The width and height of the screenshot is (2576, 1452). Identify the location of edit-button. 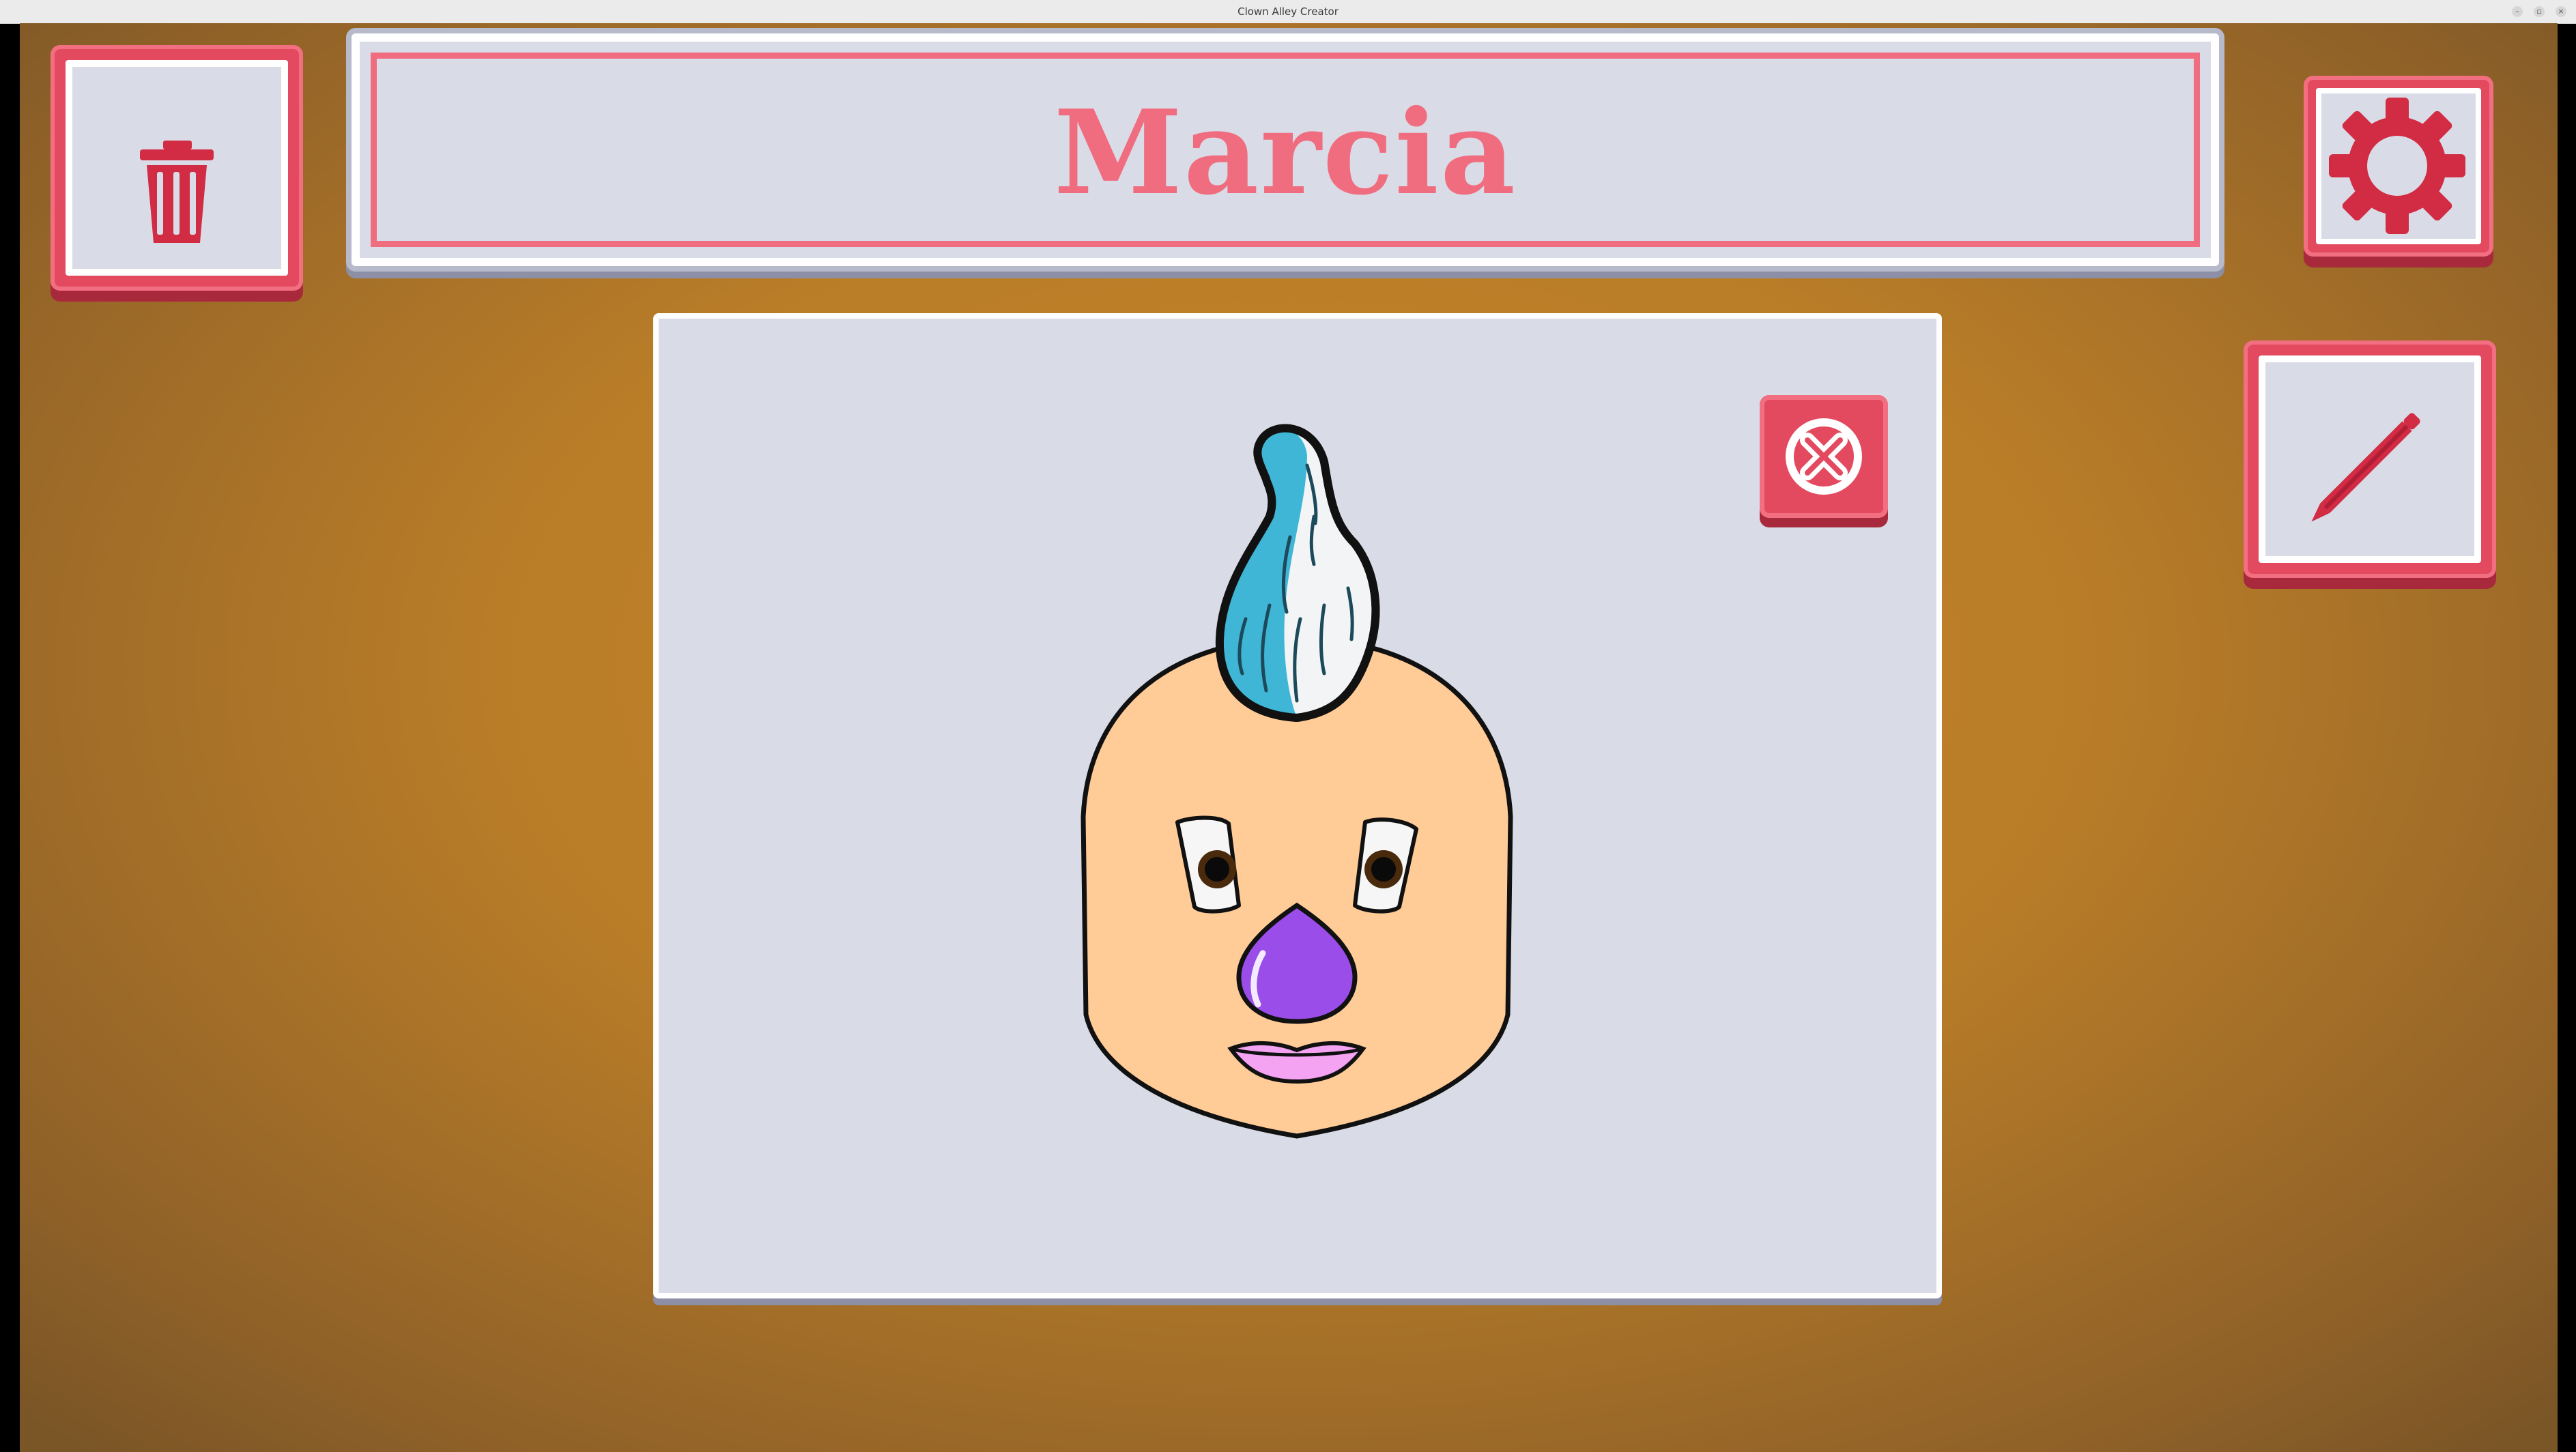
(2370, 459).